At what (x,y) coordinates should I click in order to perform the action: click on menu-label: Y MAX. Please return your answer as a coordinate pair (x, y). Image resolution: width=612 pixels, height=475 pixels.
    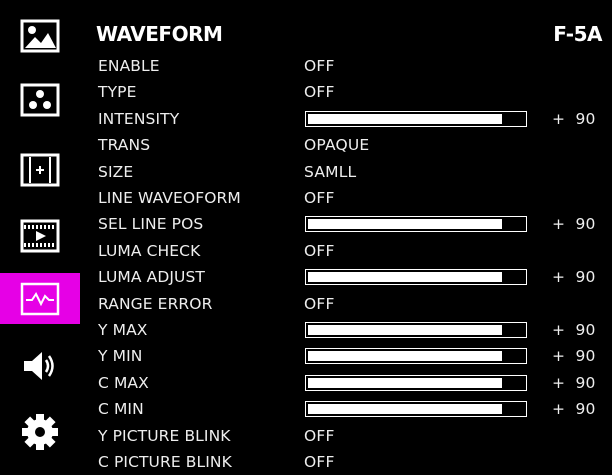
    Looking at the image, I should click on (123, 330).